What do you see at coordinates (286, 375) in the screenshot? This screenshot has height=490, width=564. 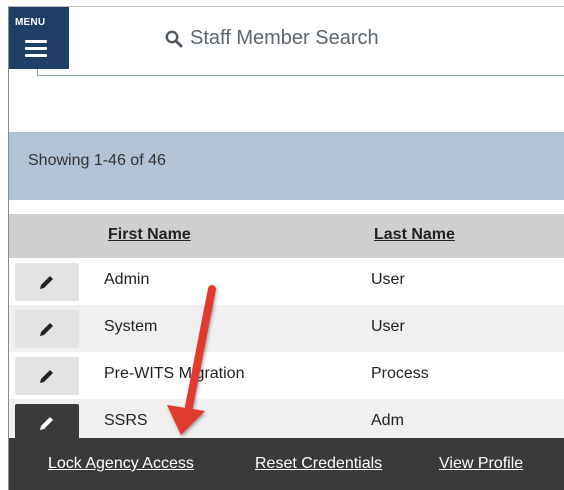 I see `table-row: Pre-WITS Migration Process` at bounding box center [286, 375].